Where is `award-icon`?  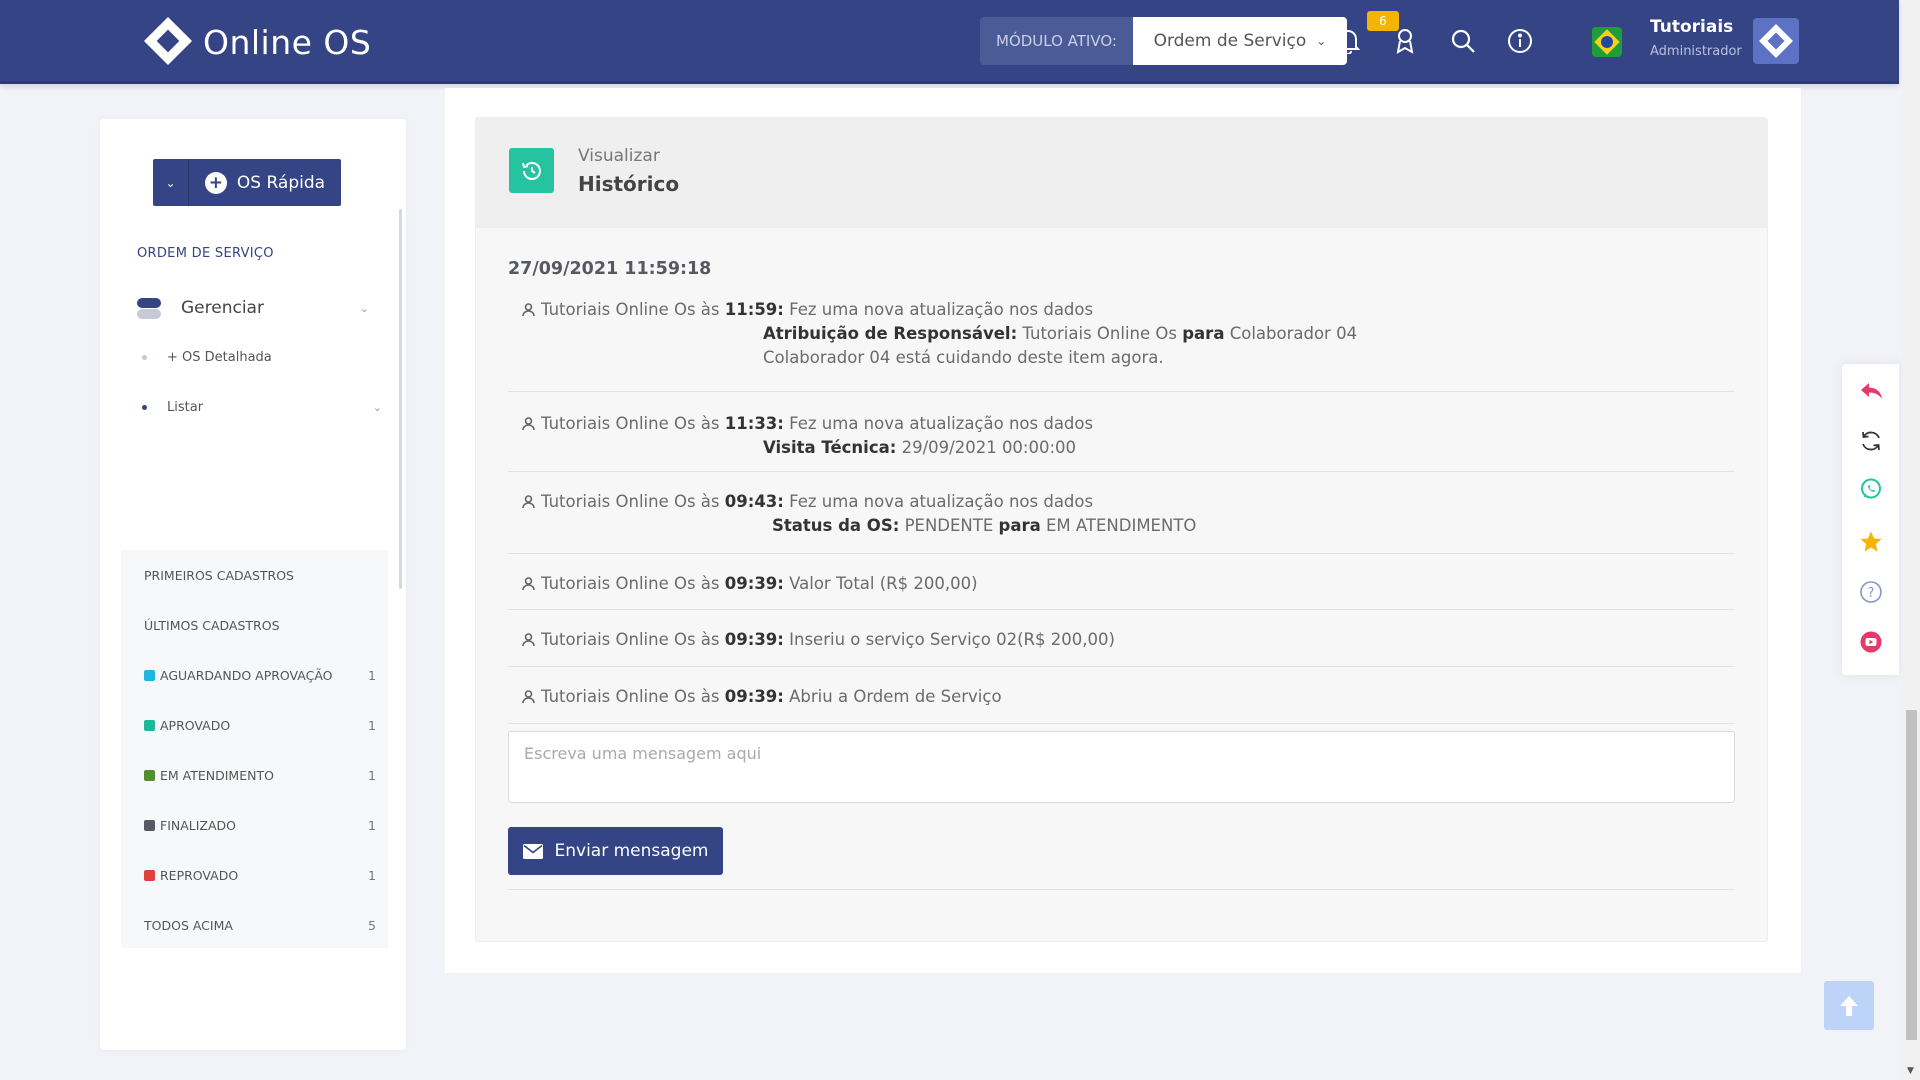 award-icon is located at coordinates (1405, 41).